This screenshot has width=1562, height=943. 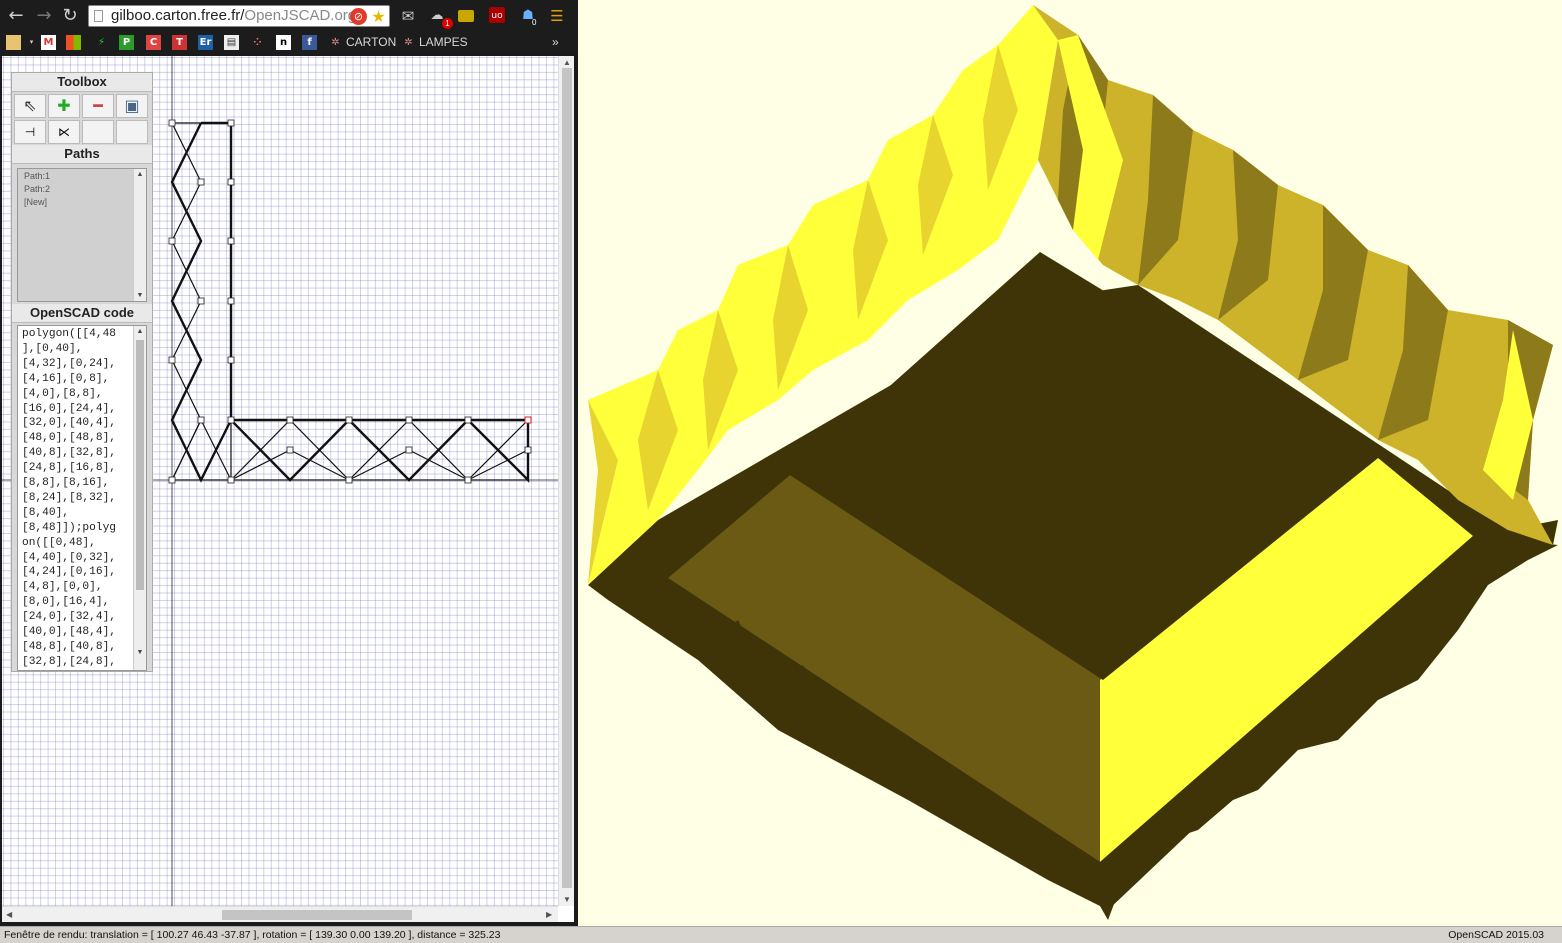 What do you see at coordinates (528, 420) in the screenshot?
I see `selected-vertex` at bounding box center [528, 420].